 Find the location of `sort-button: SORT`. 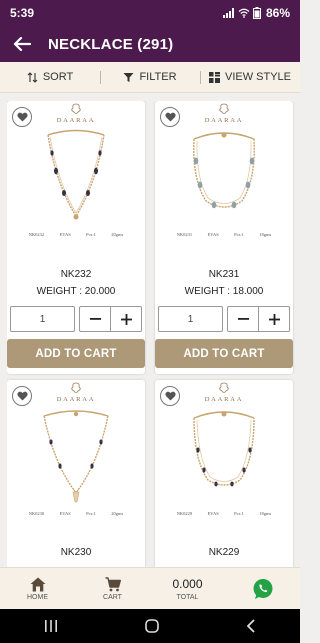

sort-button: SORT is located at coordinates (50, 77).